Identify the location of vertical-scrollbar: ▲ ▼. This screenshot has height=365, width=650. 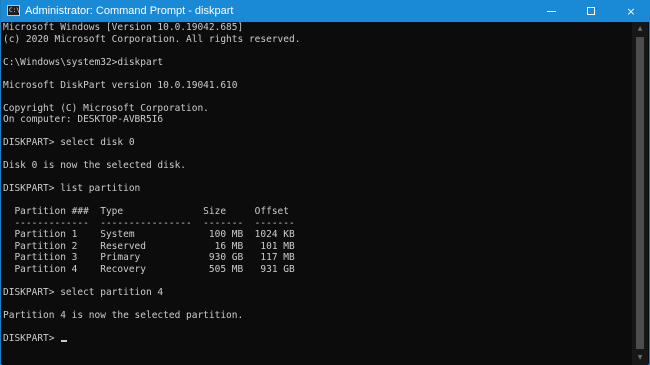
(640, 193).